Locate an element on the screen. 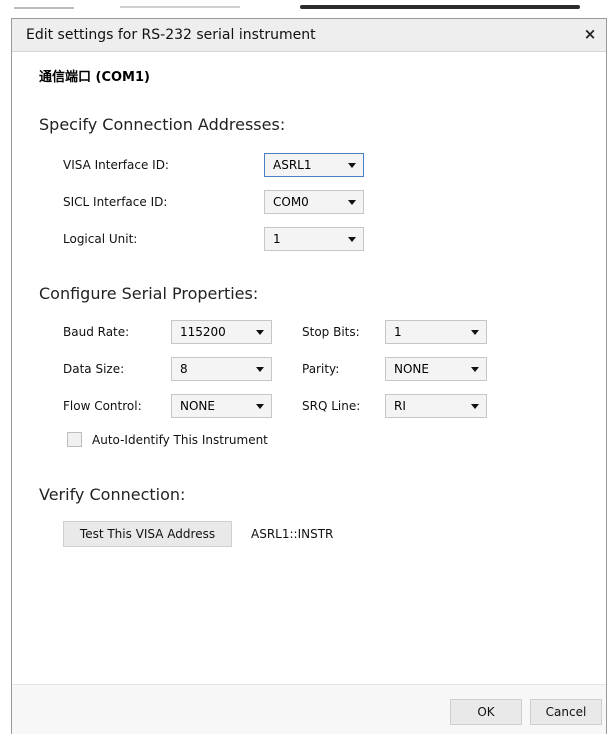 Image resolution: width=609 pixels, height=736 pixels. baud-rate-dropdown: 115200 is located at coordinates (221, 332).